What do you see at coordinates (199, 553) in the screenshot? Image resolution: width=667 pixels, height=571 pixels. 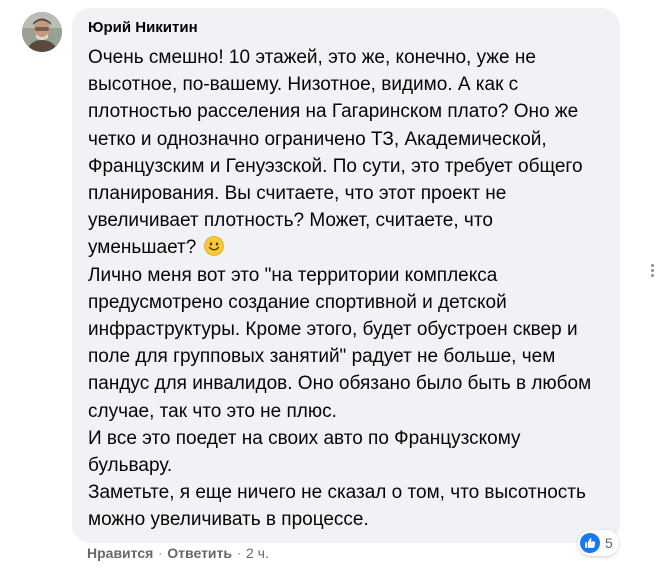 I see `reply-button: Ответить` at bounding box center [199, 553].